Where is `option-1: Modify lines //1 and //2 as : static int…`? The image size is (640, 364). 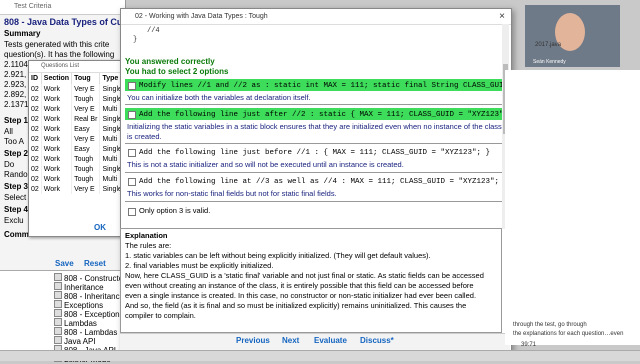 option-1: Modify lines //1 and //2 as : static int… is located at coordinates (315, 91).